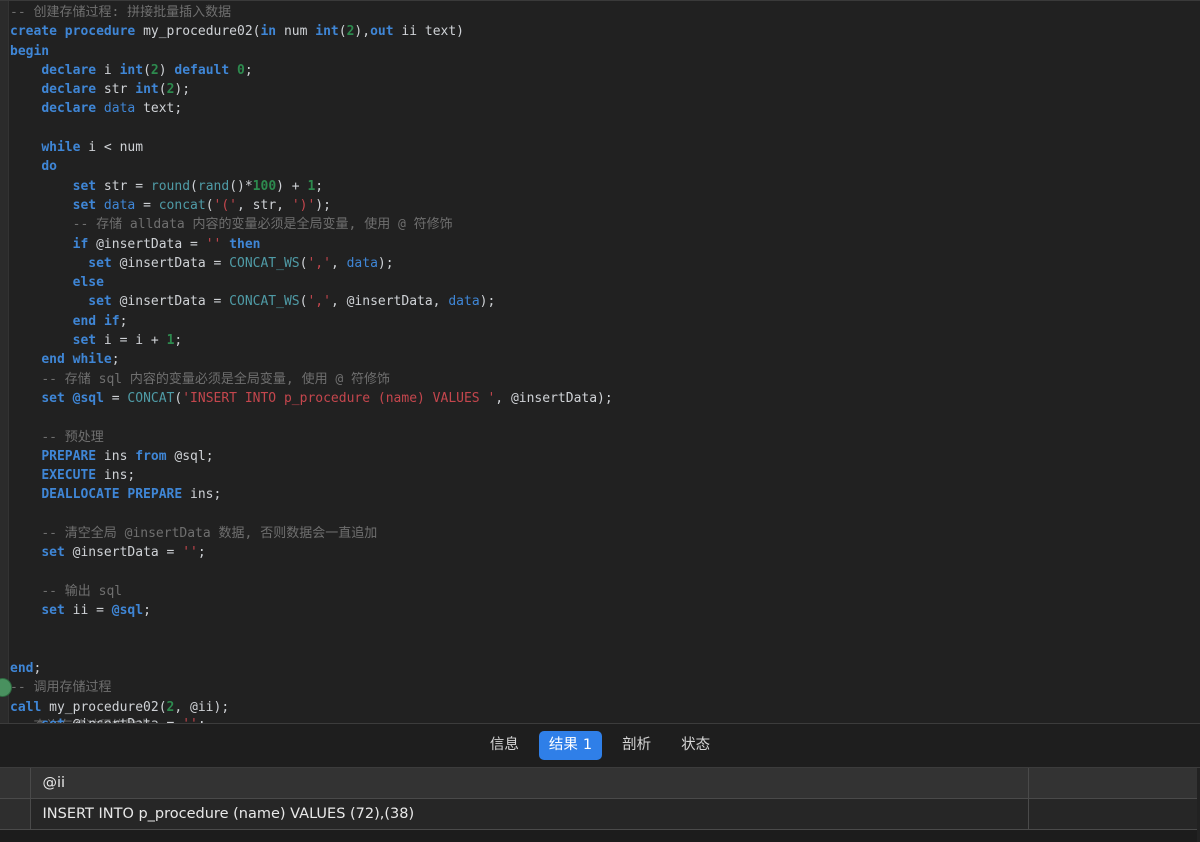 The width and height of the screenshot is (1200, 842). What do you see at coordinates (605, 456) in the screenshot?
I see `code-line: PREPARE ins from @sql;` at bounding box center [605, 456].